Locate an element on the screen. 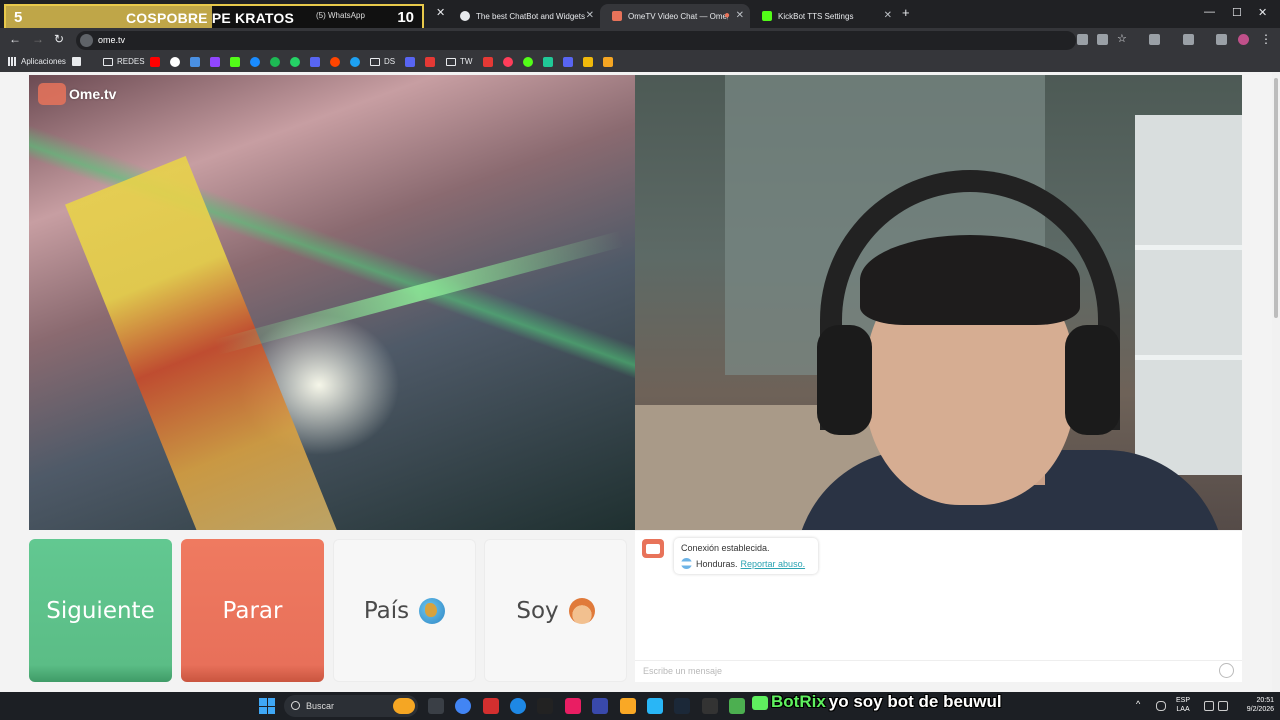  microphone-icon is located at coordinates (1161, 706).